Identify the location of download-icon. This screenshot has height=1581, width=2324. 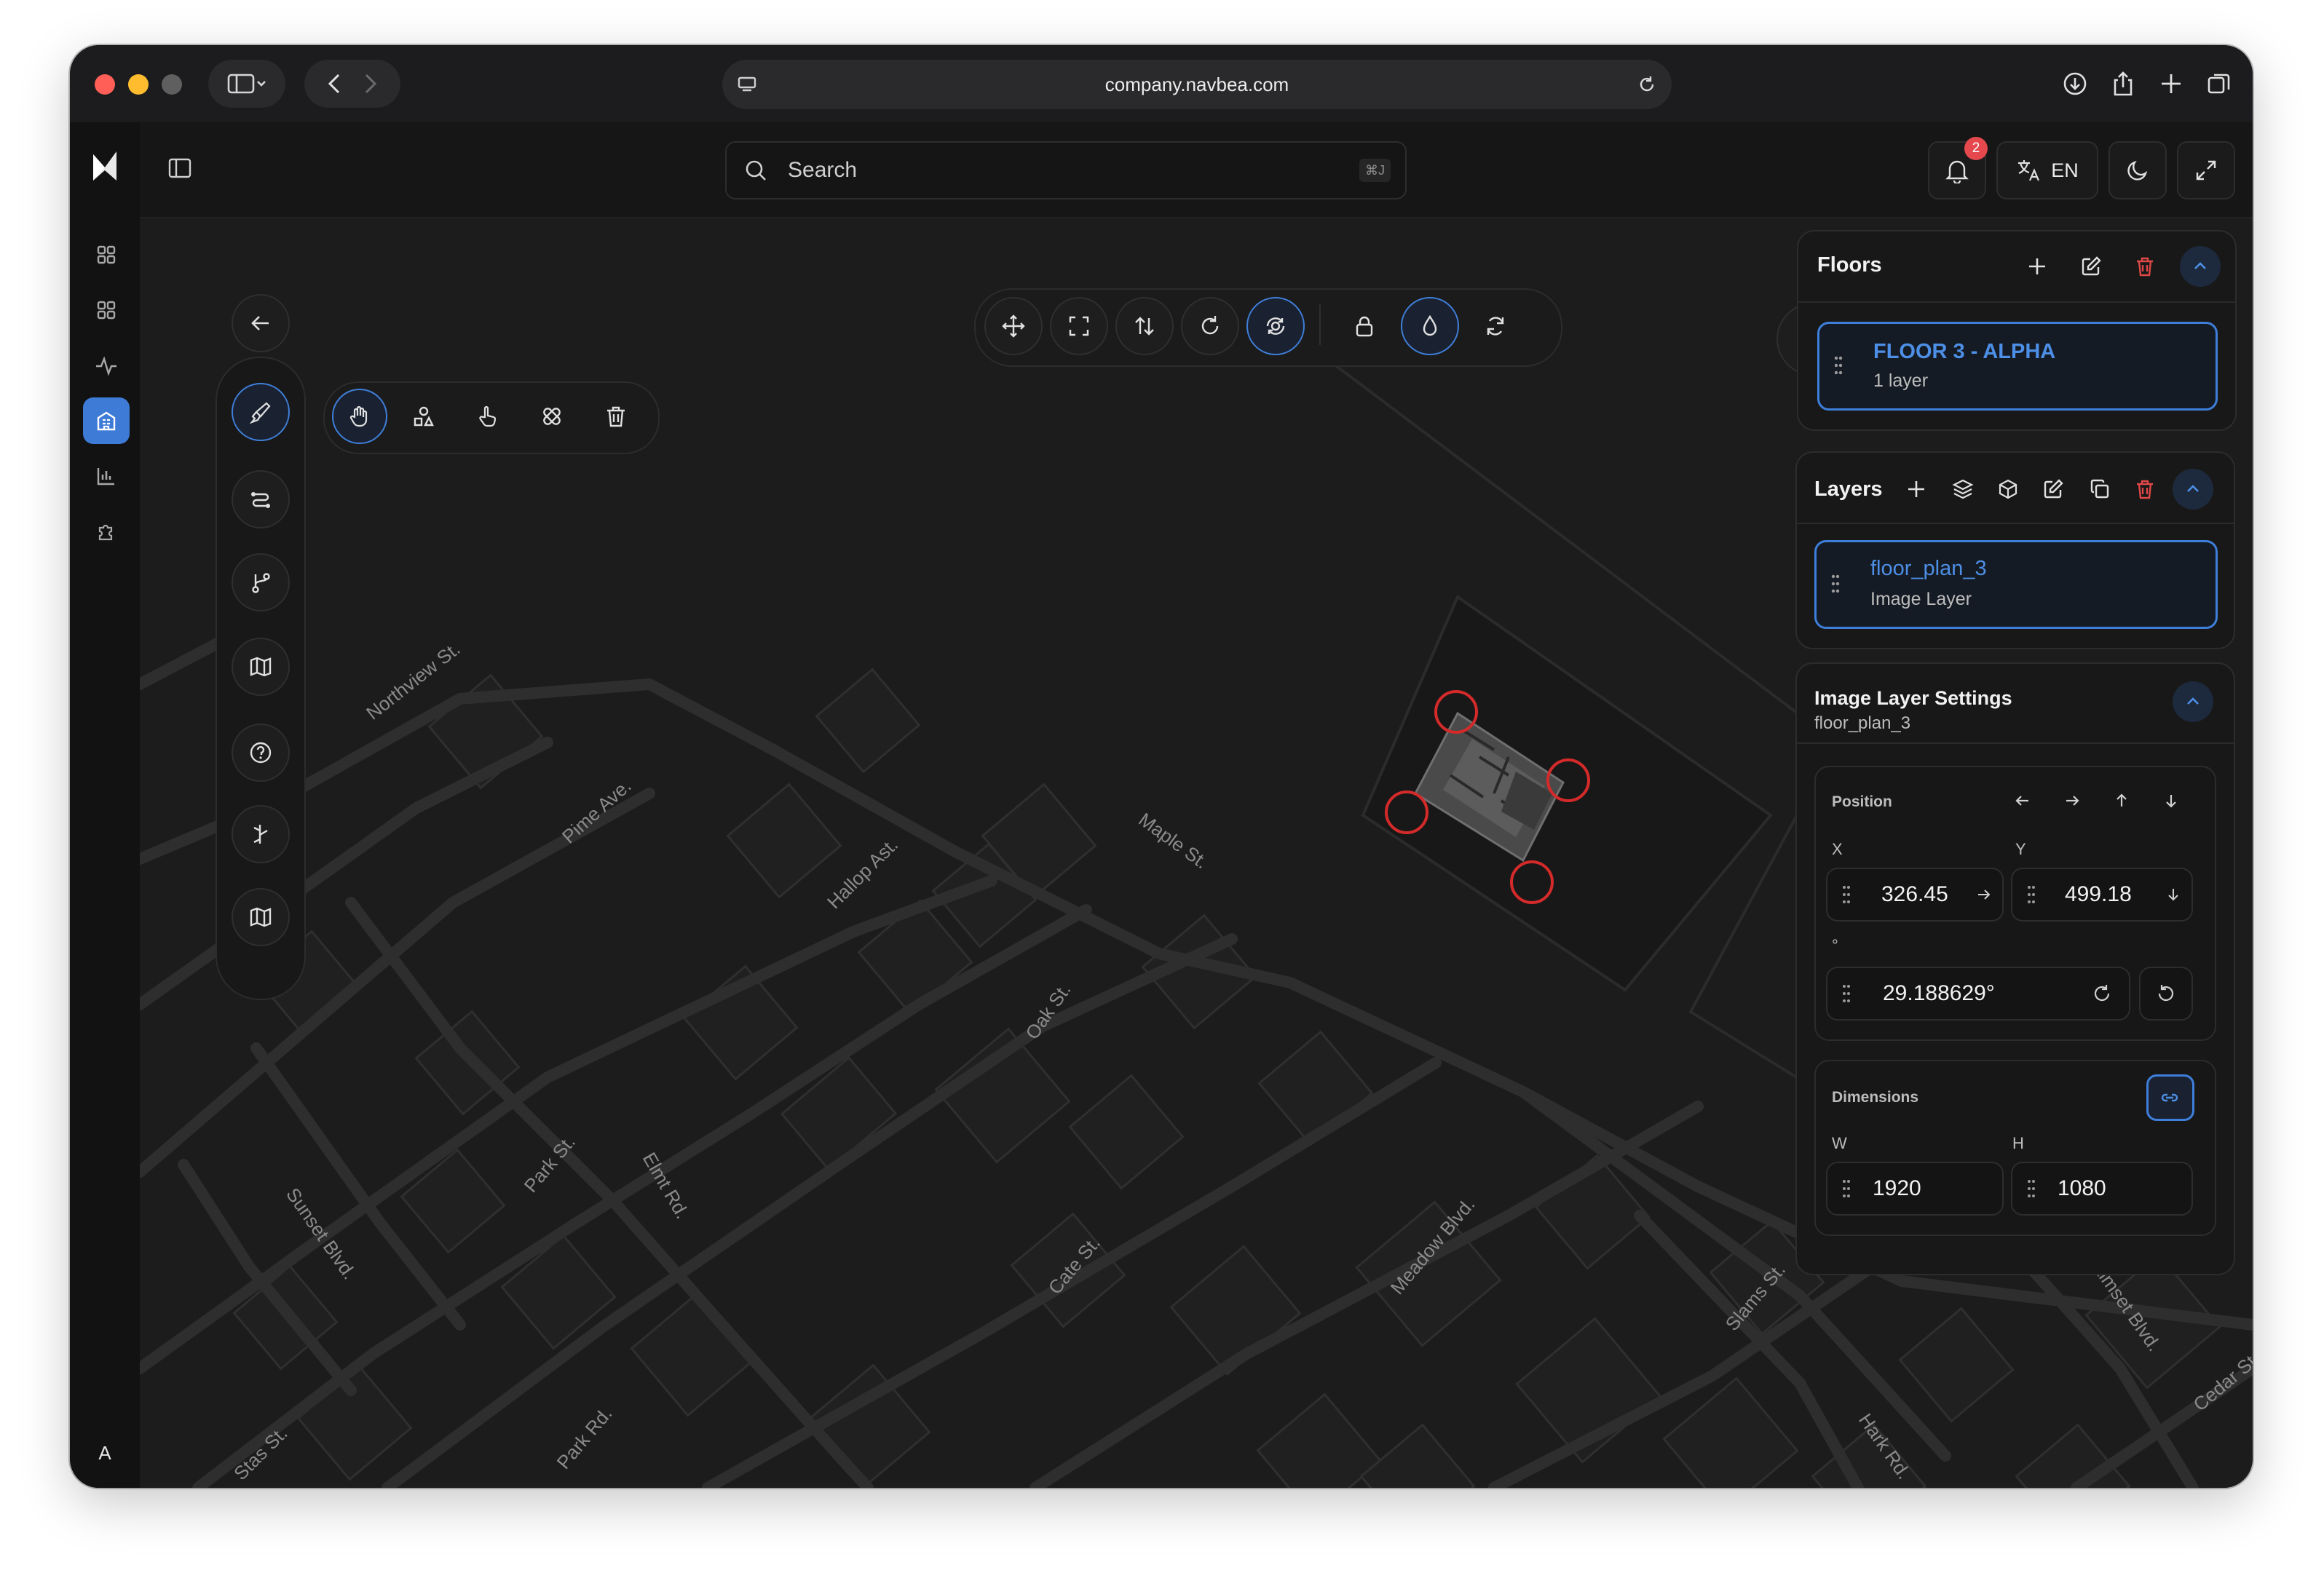
(2075, 83).